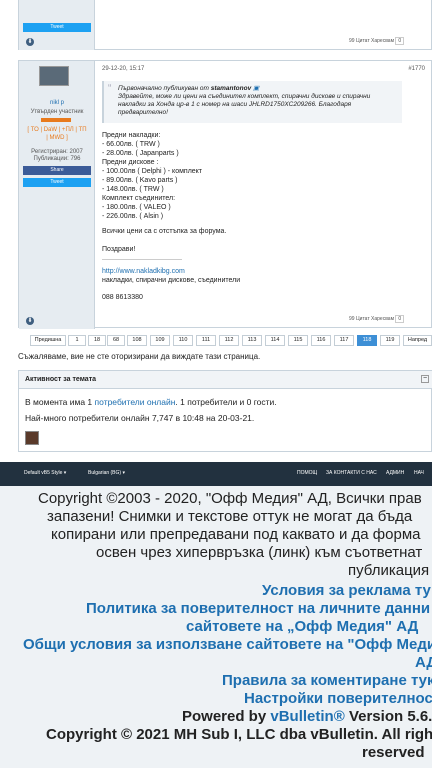  What do you see at coordinates (143, 271) in the screenshot?
I see `signature-link: http://www.nakladkibg.com` at bounding box center [143, 271].